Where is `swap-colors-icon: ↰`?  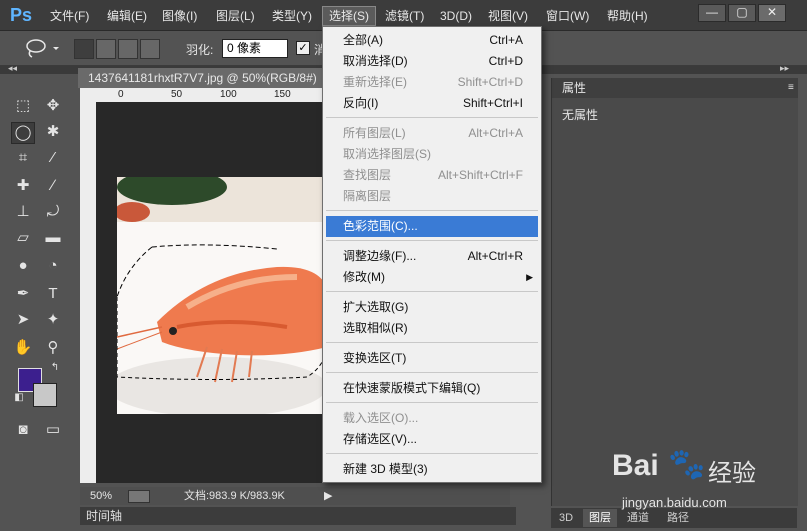
swap-colors-icon: ↰ is located at coordinates (55, 368).